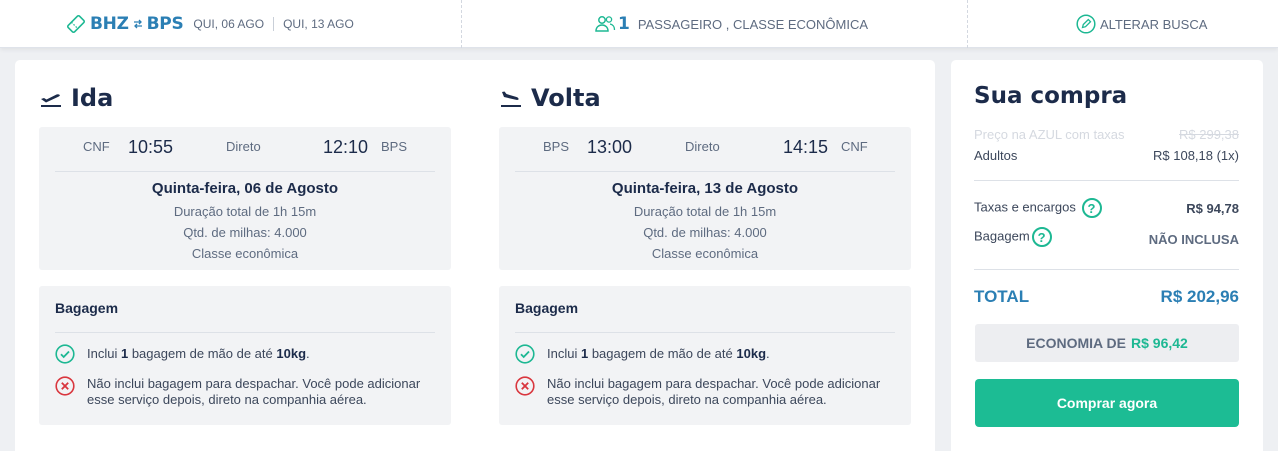 This screenshot has height=451, width=1278. Describe the element at coordinates (806, 147) in the screenshot. I see `return-arrival-time: 14:15` at that location.